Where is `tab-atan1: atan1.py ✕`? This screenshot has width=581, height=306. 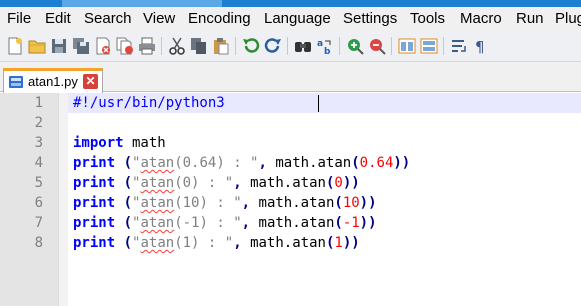 tab-atan1: atan1.py ✕ is located at coordinates (53, 80).